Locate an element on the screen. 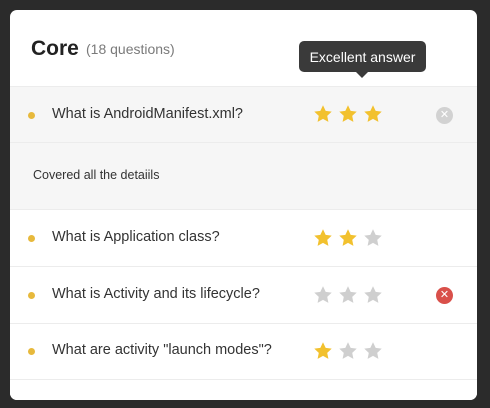  question-row: What is Activity and its lifecycle? ✕ is located at coordinates (243, 295).